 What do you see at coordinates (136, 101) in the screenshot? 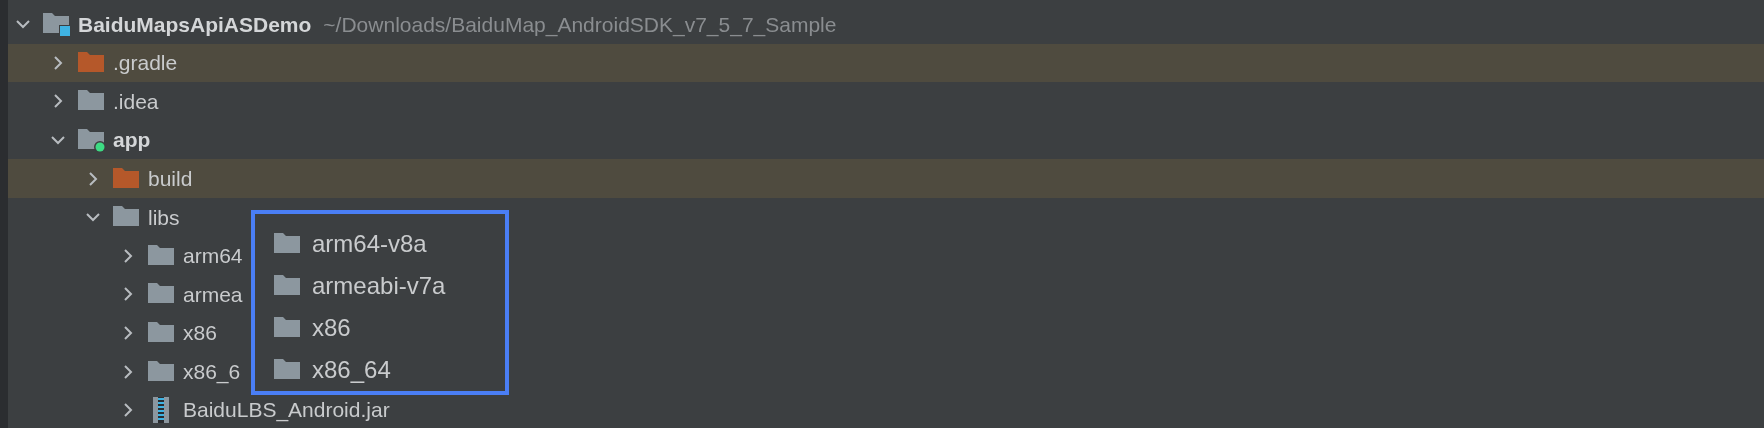
I see `tree-item-label: .idea` at bounding box center [136, 101].